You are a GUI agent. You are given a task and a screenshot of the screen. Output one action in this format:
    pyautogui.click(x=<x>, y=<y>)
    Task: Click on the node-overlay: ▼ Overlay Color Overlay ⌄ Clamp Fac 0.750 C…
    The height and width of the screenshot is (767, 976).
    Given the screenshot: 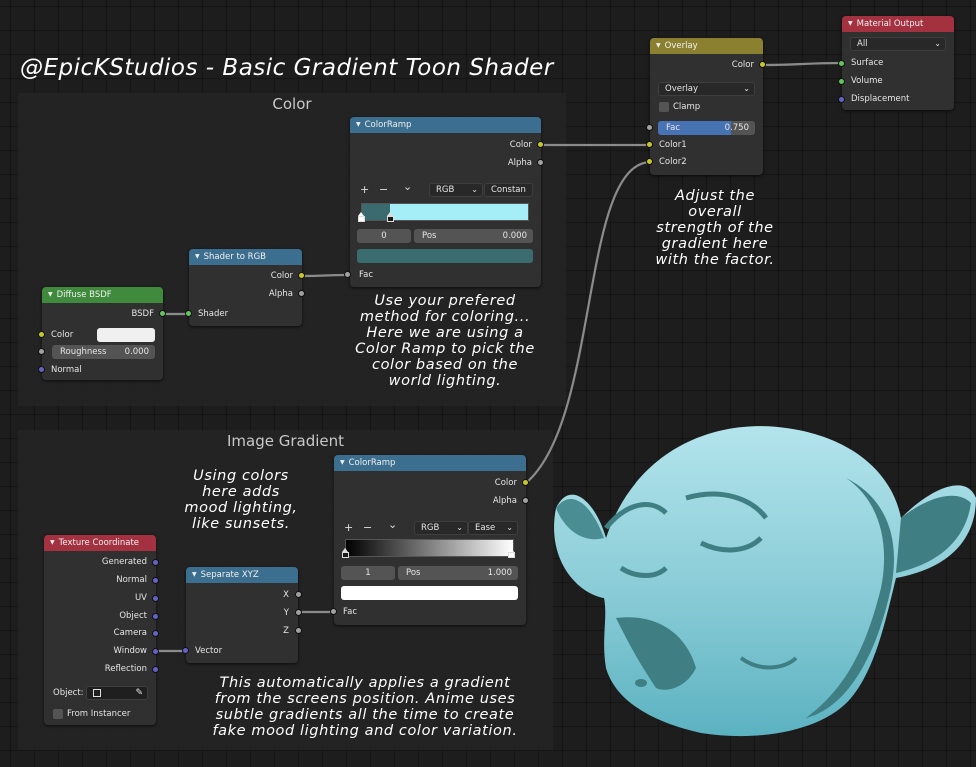 What is the action you would take?
    pyautogui.click(x=706, y=106)
    